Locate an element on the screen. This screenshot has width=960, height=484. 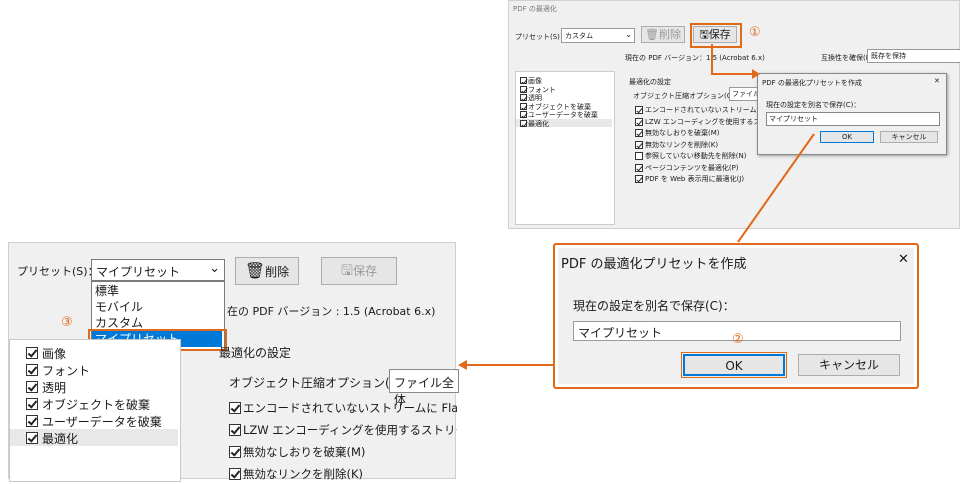
arrow-dialog-to-panel is located at coordinates (505, 365).